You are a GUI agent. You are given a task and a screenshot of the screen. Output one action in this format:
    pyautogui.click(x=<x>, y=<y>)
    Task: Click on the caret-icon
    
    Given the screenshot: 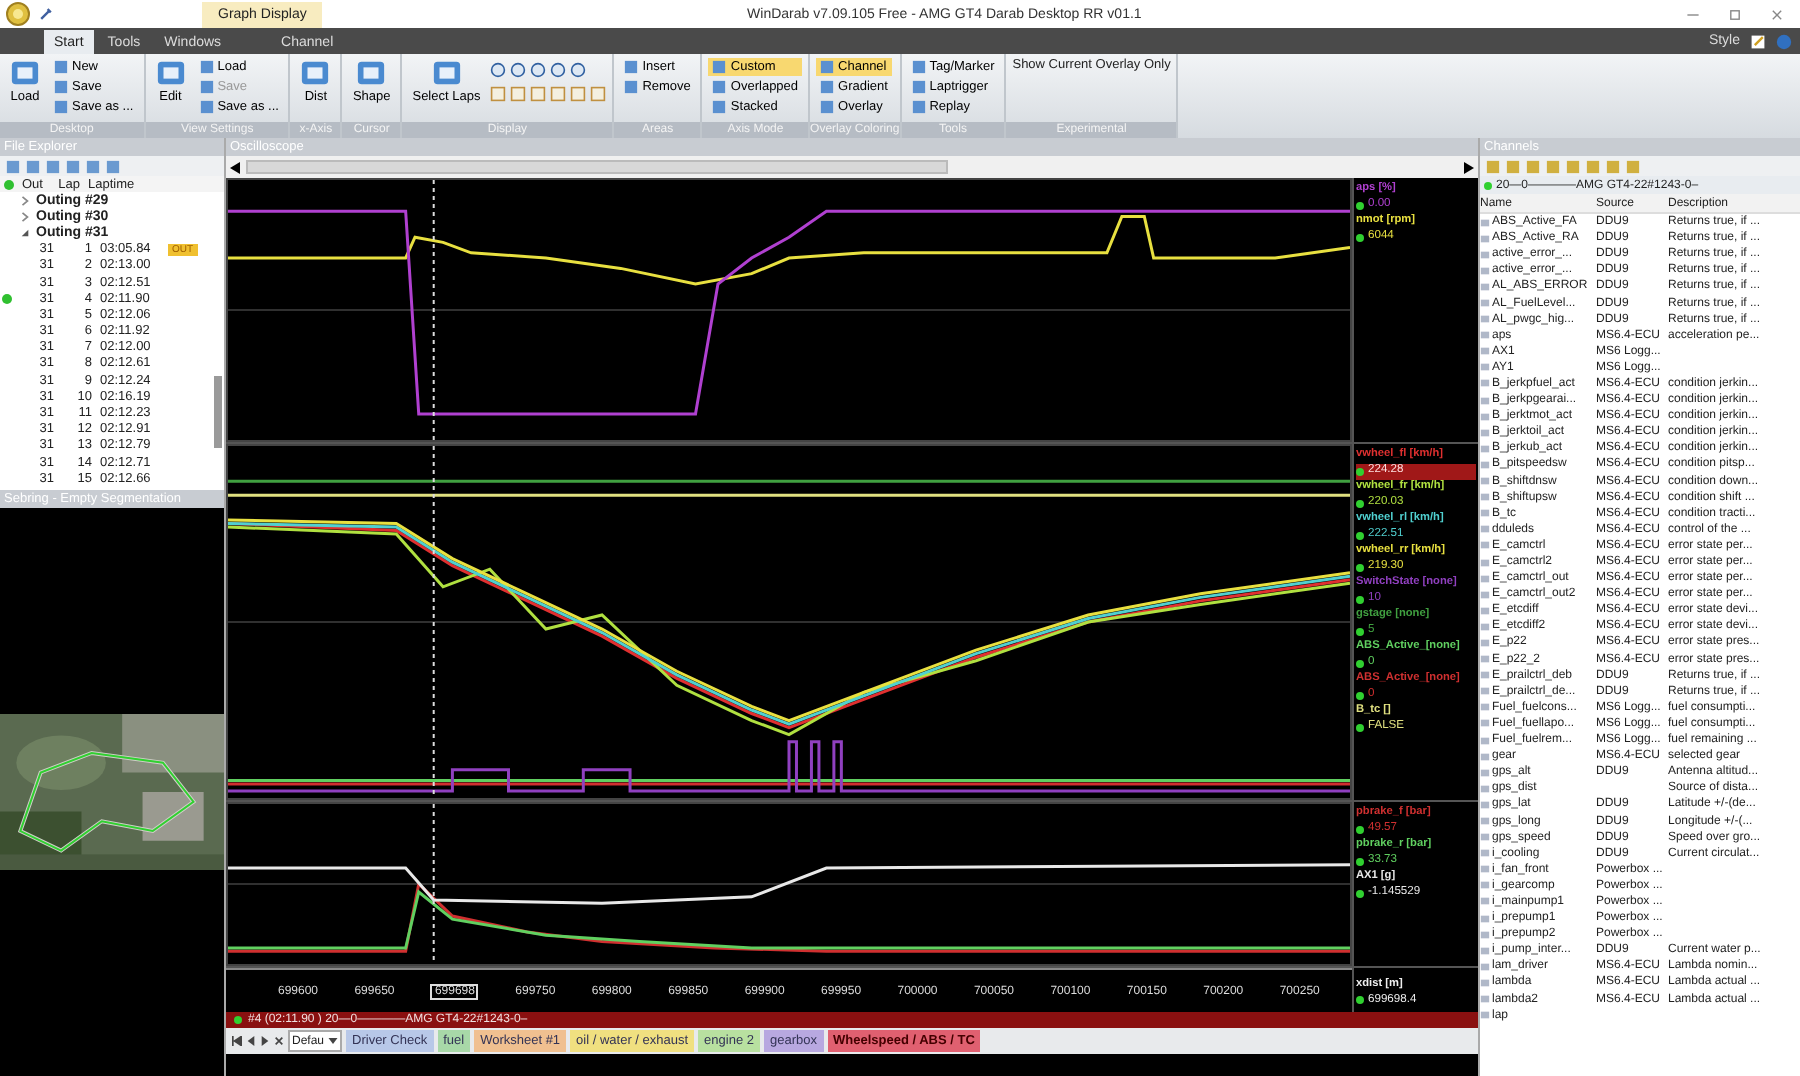 What is the action you would take?
    pyautogui.click(x=333, y=1041)
    